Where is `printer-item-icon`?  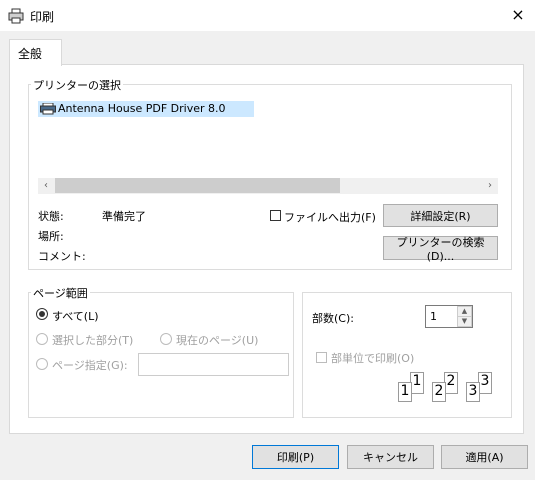 printer-item-icon is located at coordinates (48, 109).